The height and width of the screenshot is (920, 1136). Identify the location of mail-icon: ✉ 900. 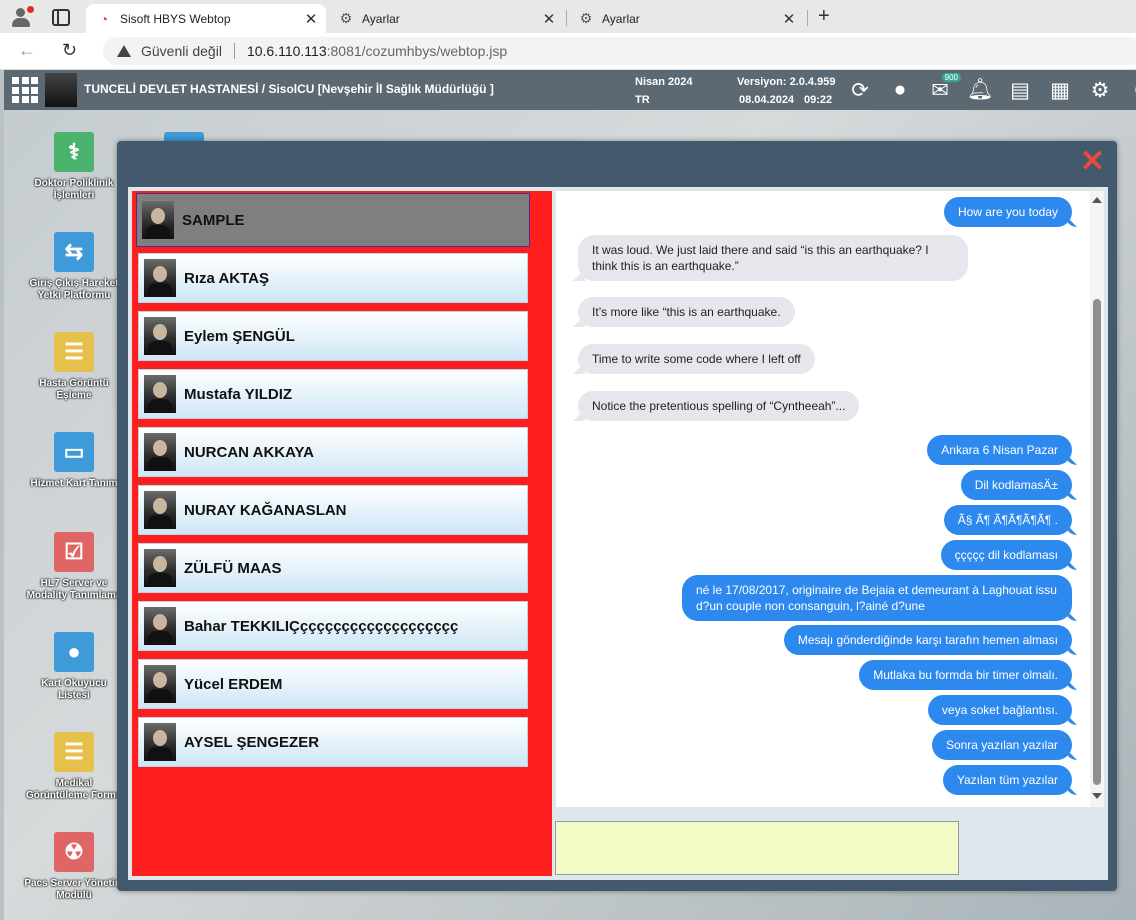
(943, 88).